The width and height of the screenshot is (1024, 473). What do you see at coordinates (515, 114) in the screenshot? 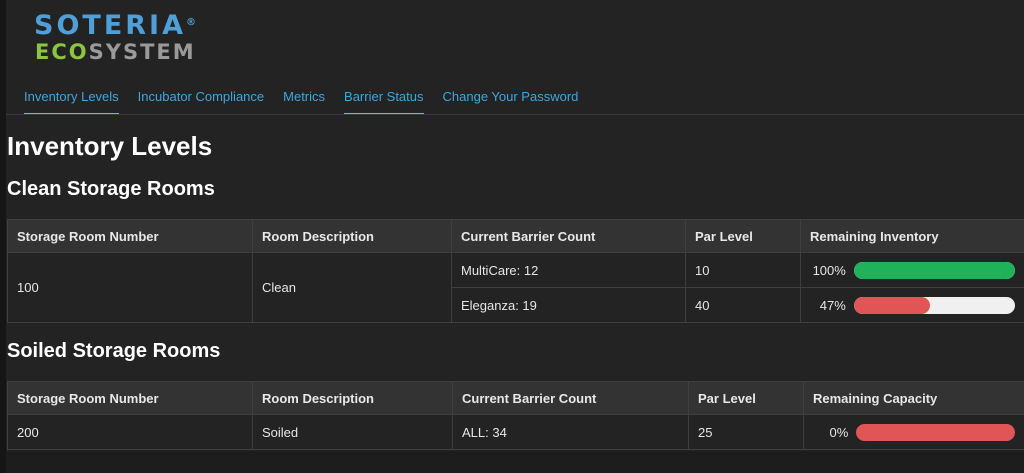
I see `nav-divider` at bounding box center [515, 114].